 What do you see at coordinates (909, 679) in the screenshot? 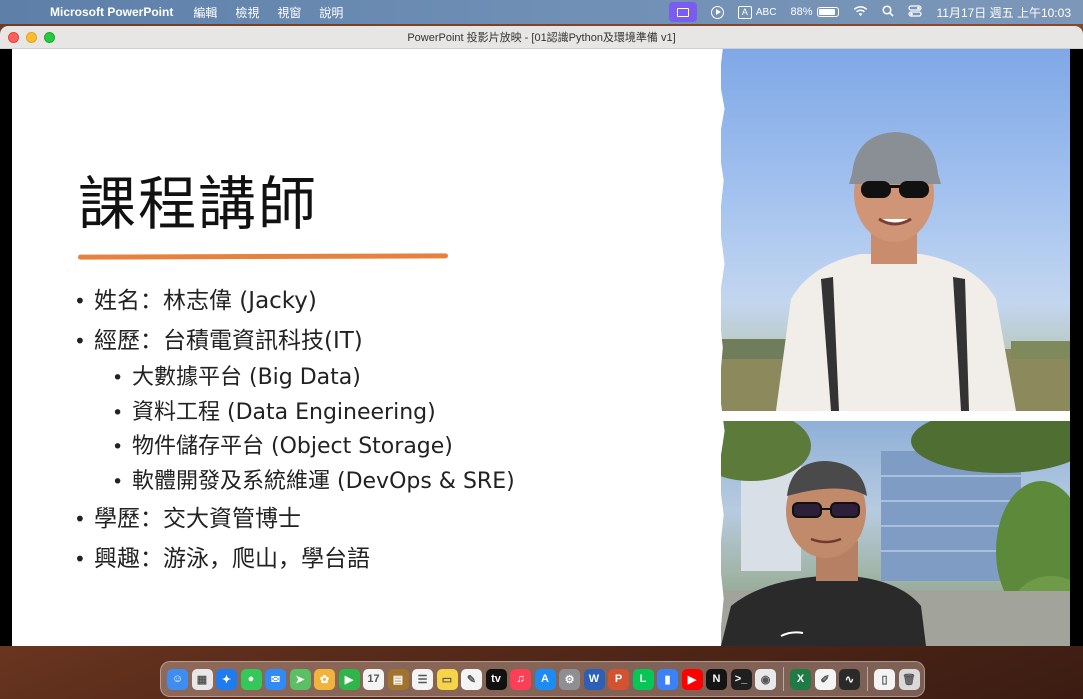
I see `trash-icon: 🗑` at bounding box center [909, 679].